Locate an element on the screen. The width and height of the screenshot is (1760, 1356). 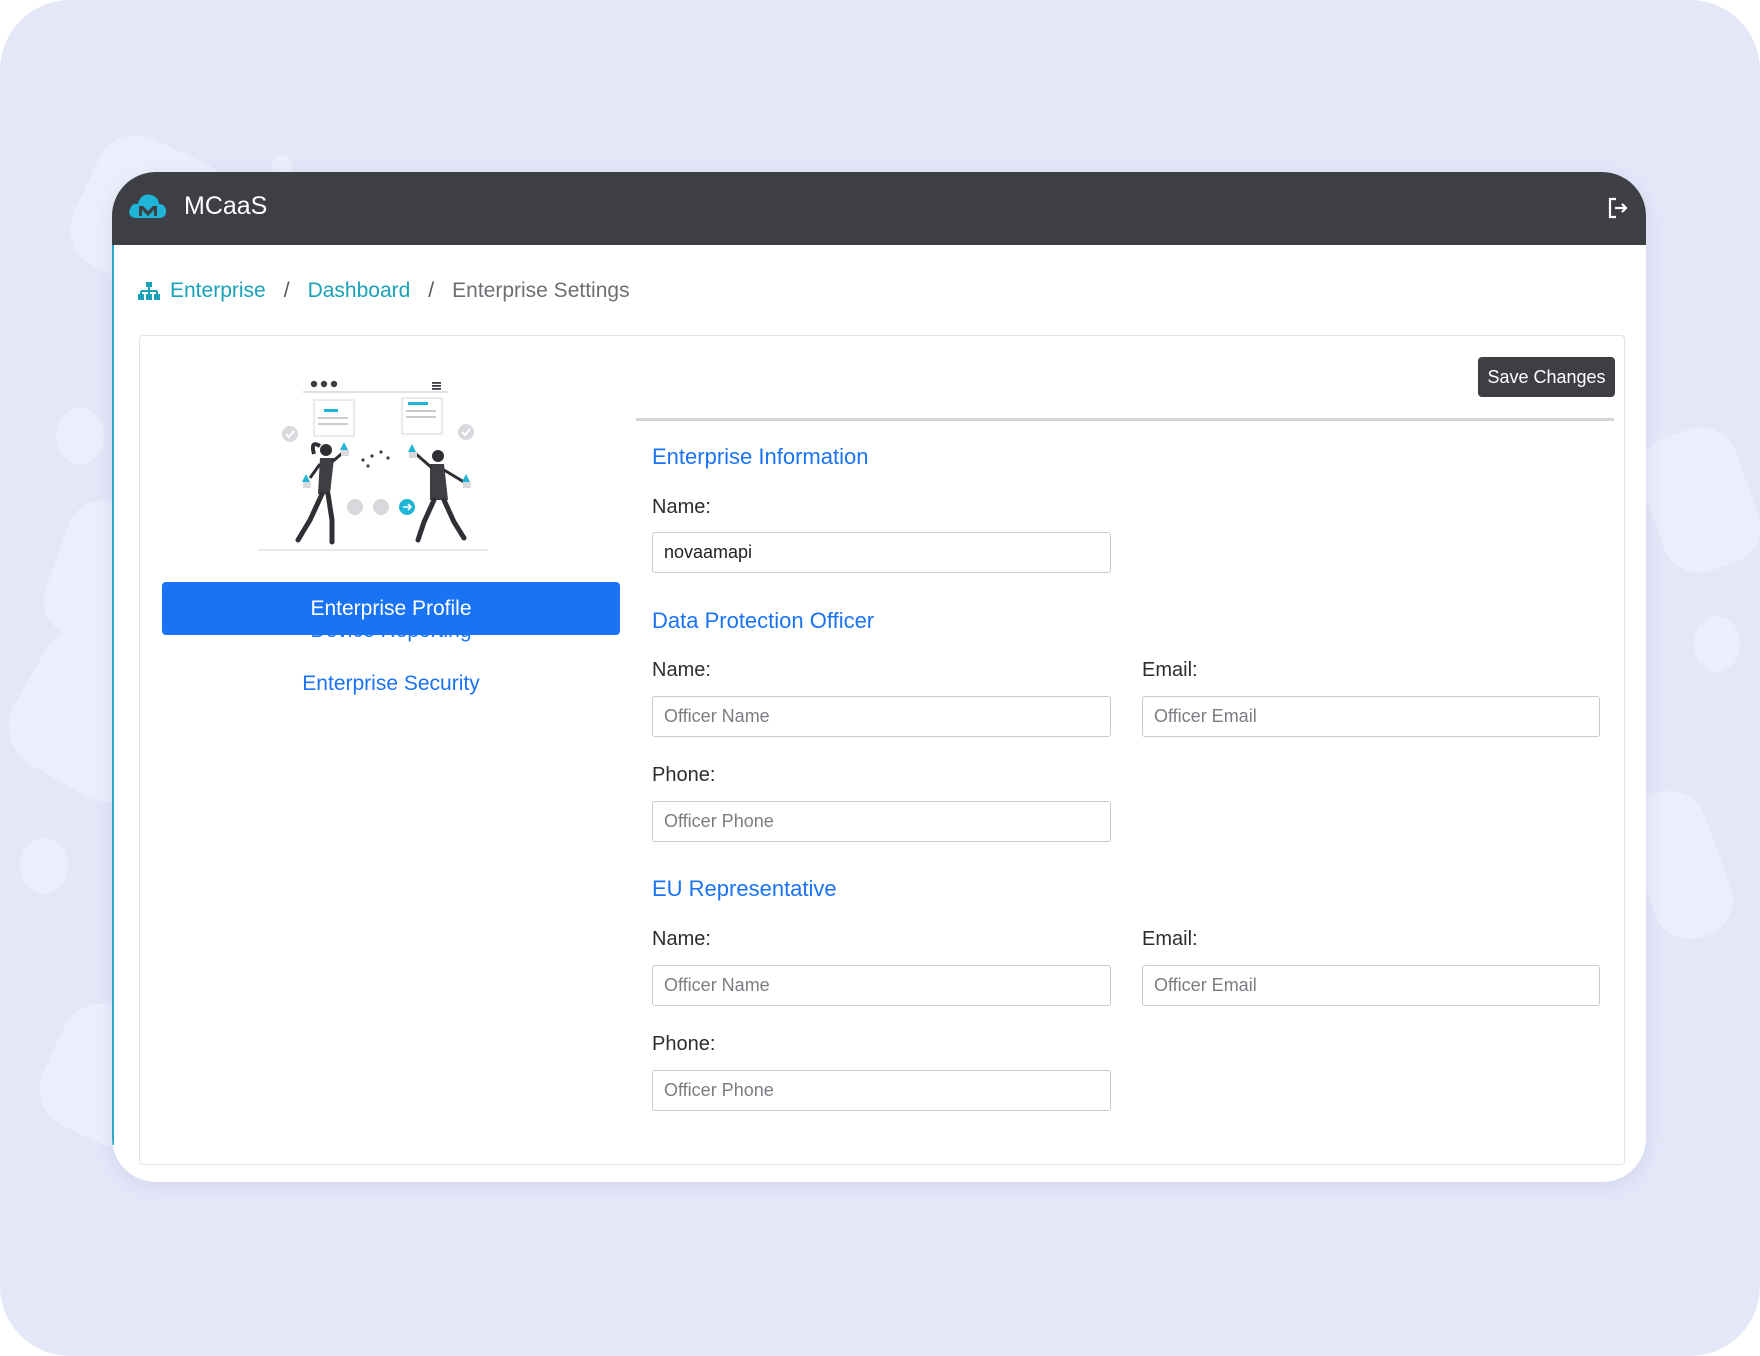
left-accent-line is located at coordinates (113, 695).